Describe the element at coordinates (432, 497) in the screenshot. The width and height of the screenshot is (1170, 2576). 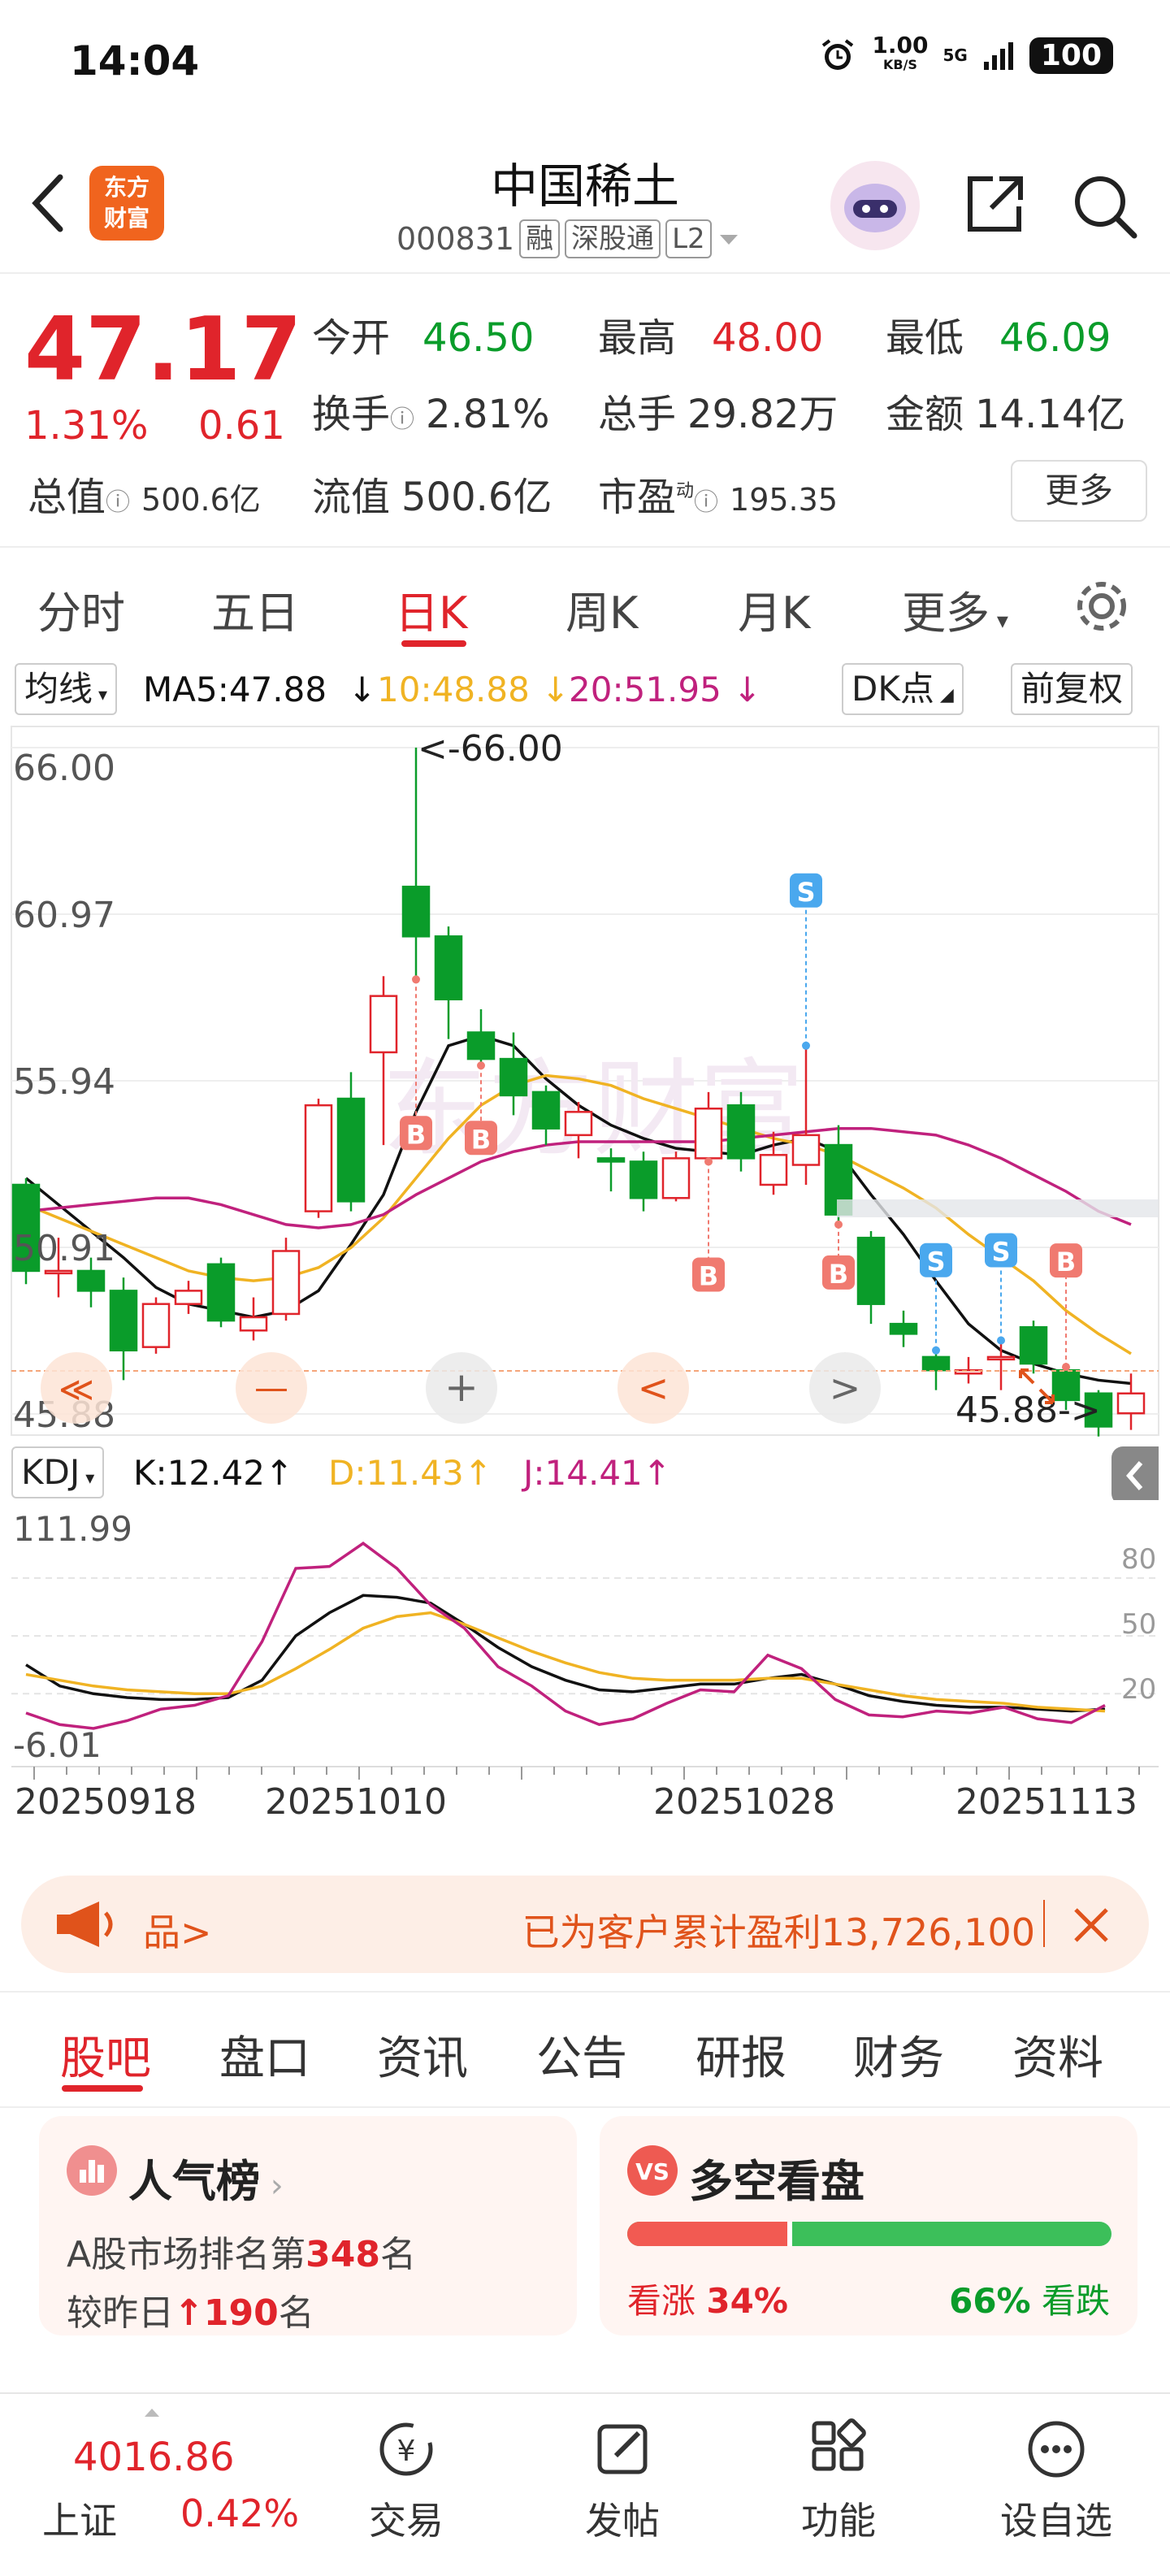
I see `float-cap-field: 流值 500.6亿` at that location.